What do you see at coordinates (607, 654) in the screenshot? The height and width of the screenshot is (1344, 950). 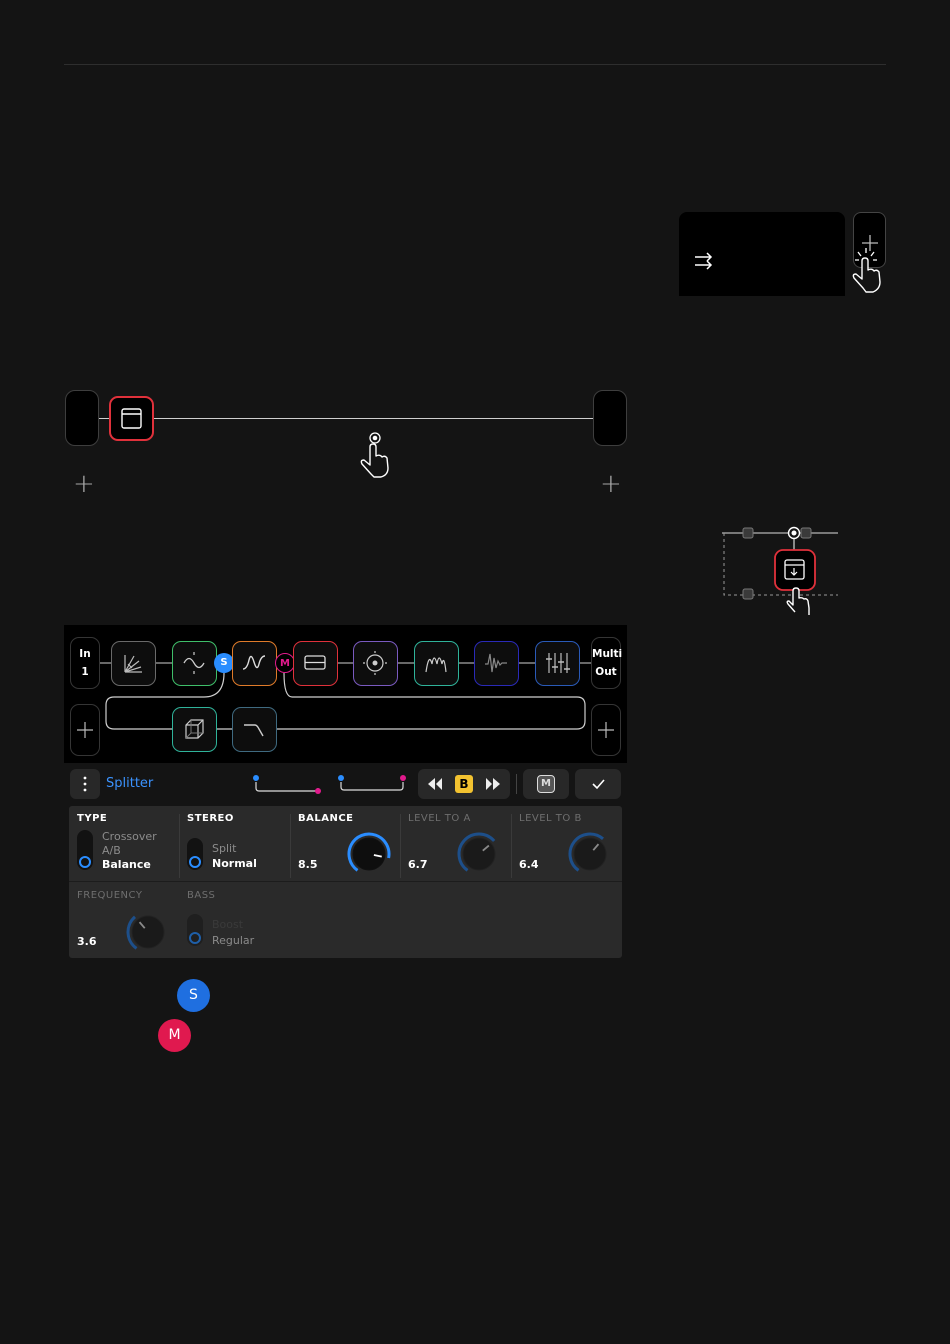 I see `output-label: Multi` at bounding box center [607, 654].